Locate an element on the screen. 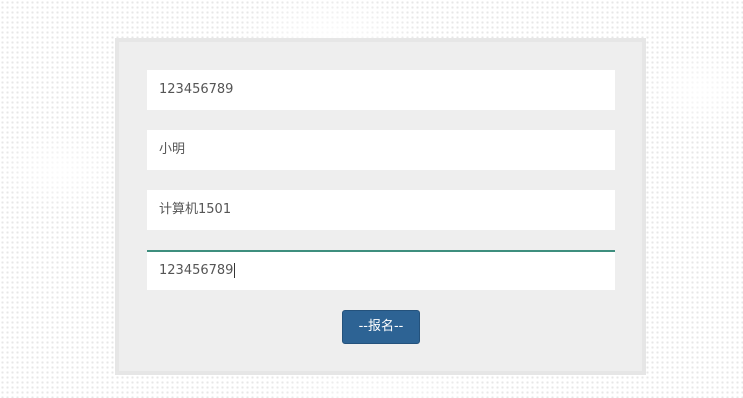 Image resolution: width=743 pixels, height=398 pixels. class-value: 计算机1501 is located at coordinates (195, 209).